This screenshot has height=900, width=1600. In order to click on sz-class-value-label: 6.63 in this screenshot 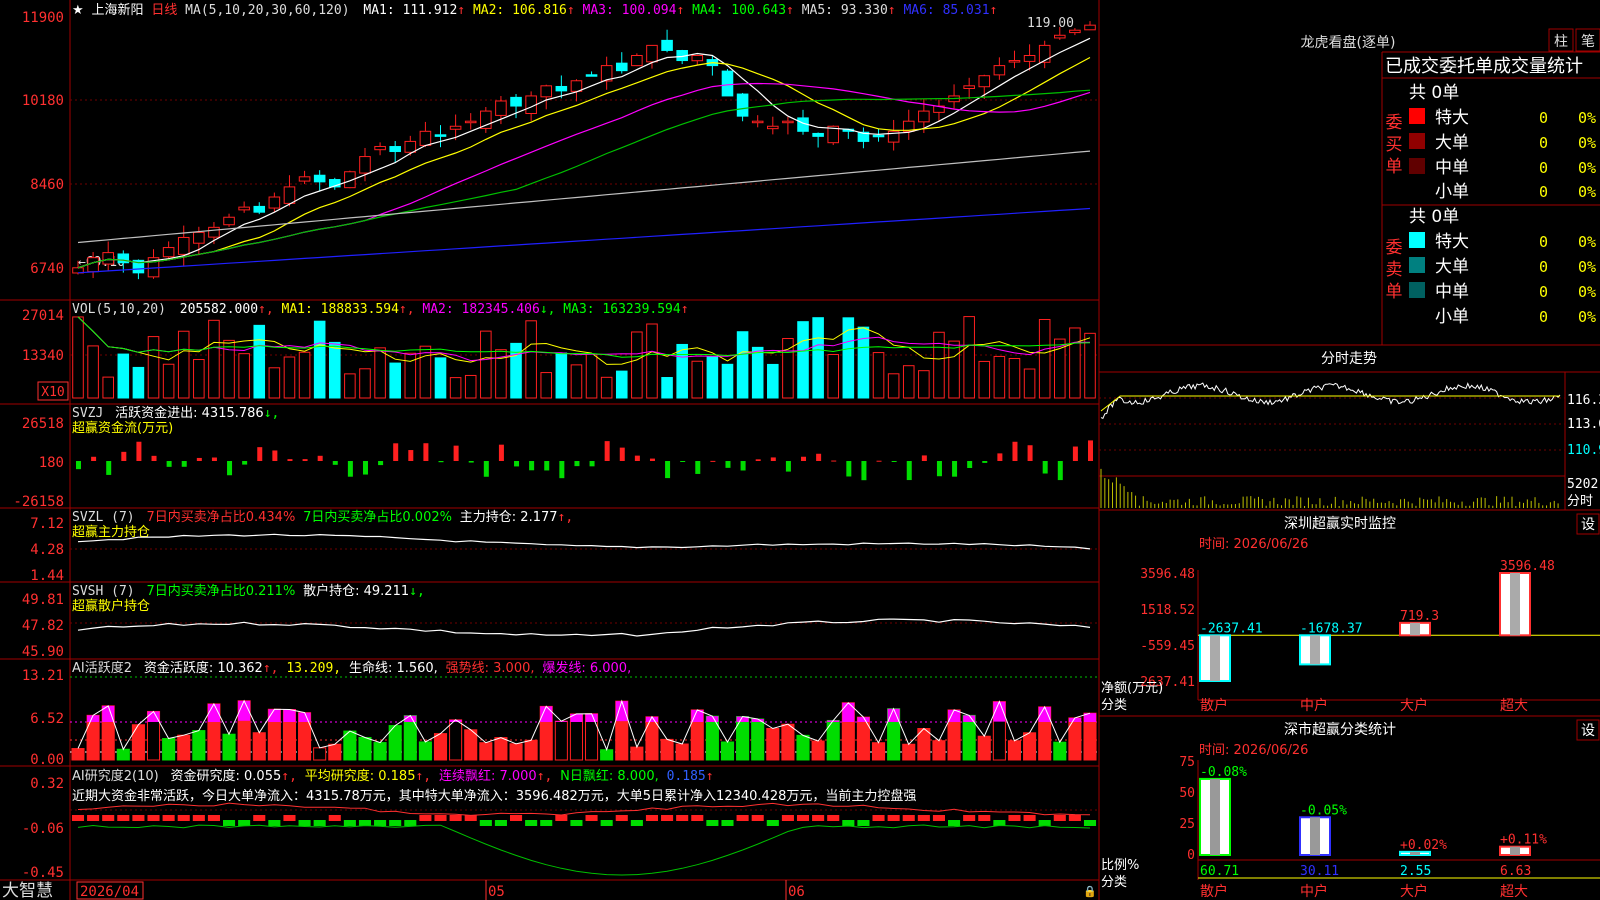, I will do `click(1515, 871)`.